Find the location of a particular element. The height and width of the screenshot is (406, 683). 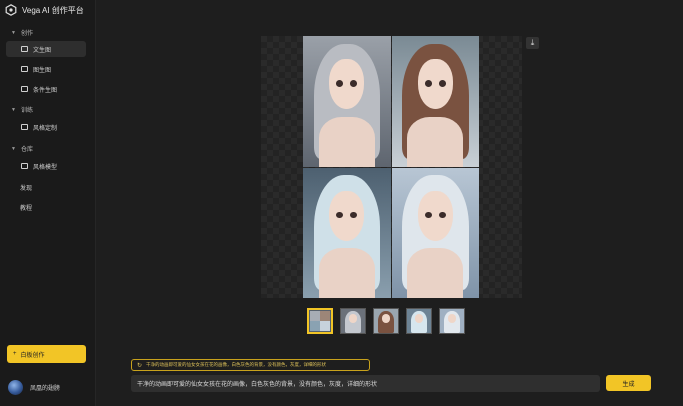

thumbnail-grid is located at coordinates (320, 321).